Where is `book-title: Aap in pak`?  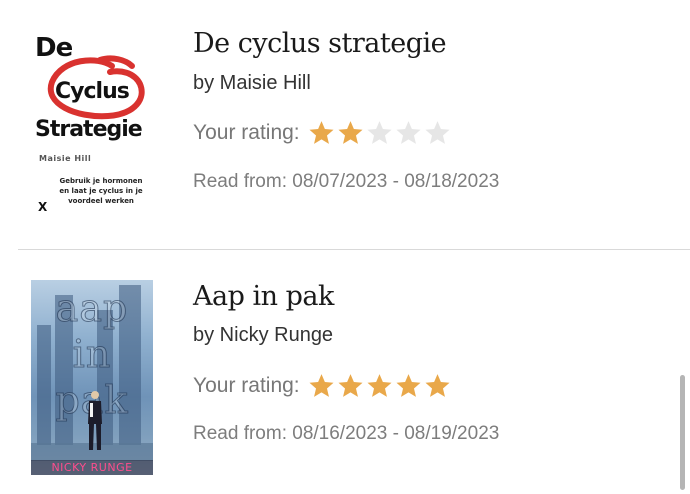 book-title: Aap in pak is located at coordinates (263, 296).